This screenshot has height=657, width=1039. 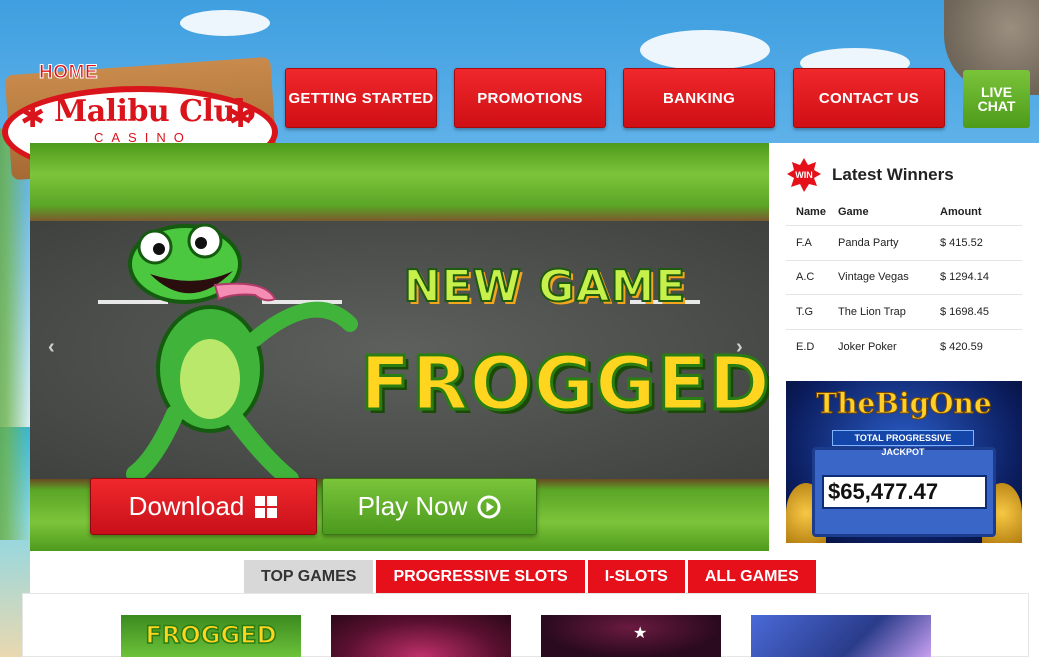 What do you see at coordinates (751, 576) in the screenshot?
I see `tab-all-games: ALL GAMES` at bounding box center [751, 576].